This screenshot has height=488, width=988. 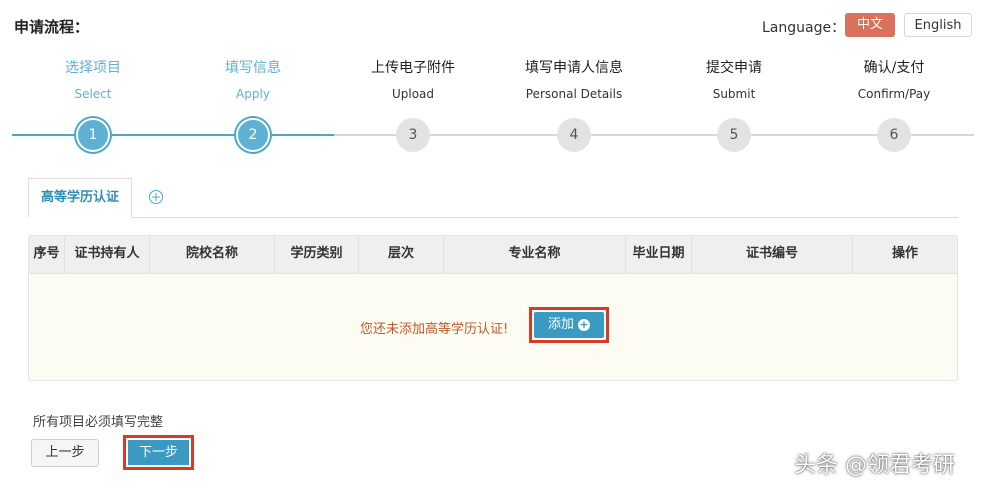 I want to click on step-number-1: 1, so click(x=93, y=135).